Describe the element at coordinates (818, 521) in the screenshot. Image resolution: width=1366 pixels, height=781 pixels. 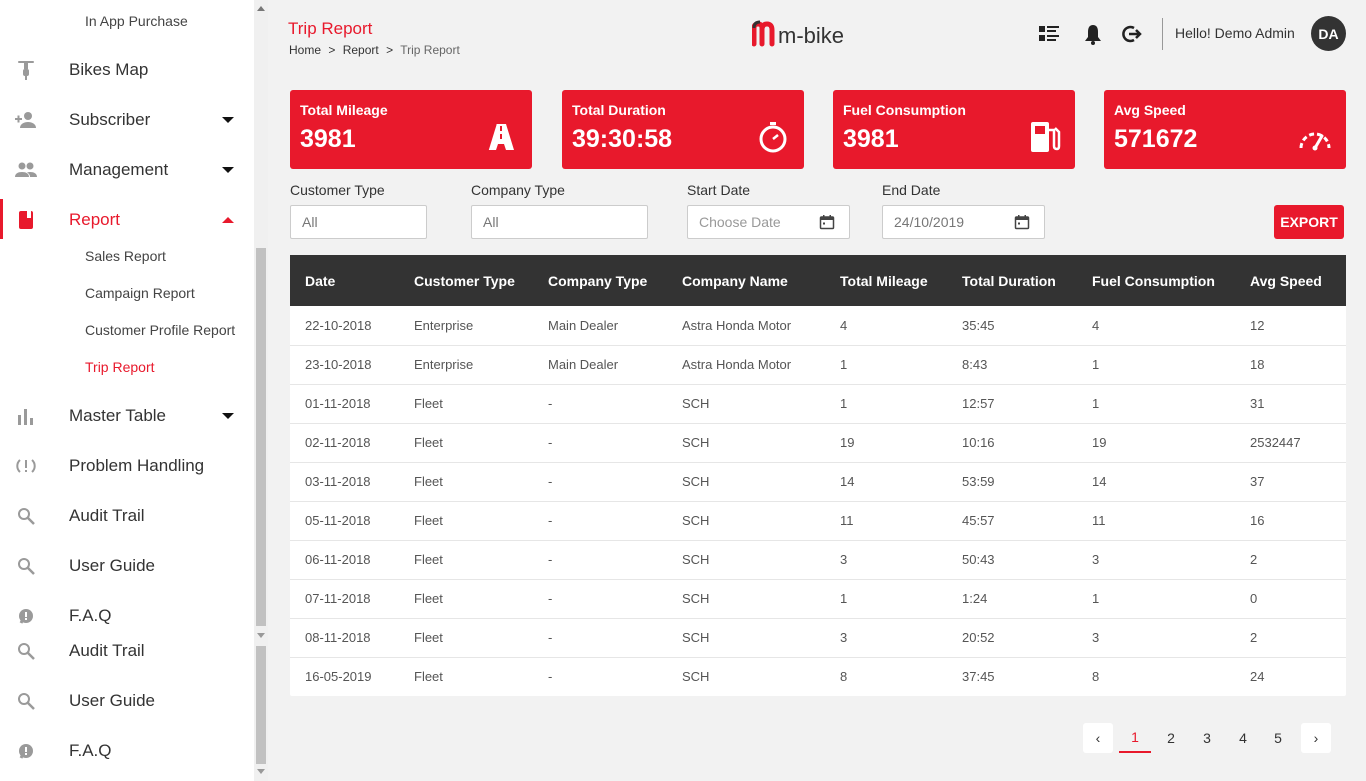
I see `table-row: 05-11-2018 Fleet - SCH 11 45:57 11 16` at that location.